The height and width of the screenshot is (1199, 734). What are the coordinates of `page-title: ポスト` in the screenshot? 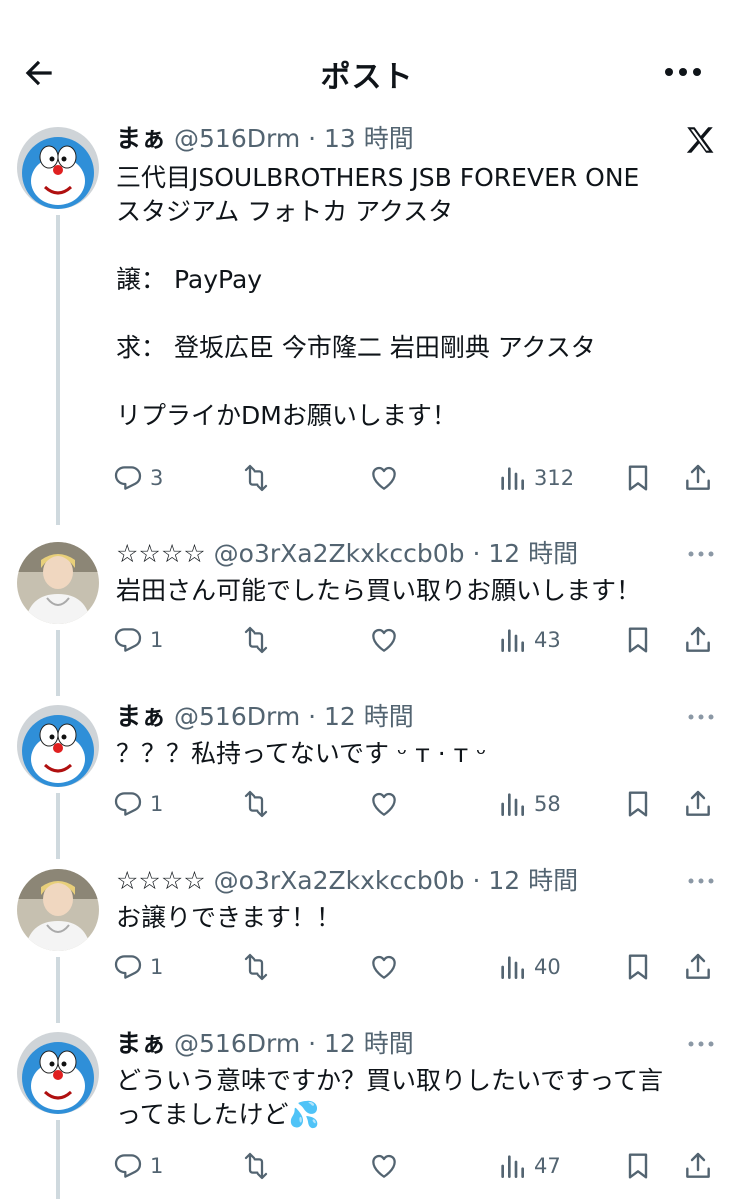 It's located at (367, 77).